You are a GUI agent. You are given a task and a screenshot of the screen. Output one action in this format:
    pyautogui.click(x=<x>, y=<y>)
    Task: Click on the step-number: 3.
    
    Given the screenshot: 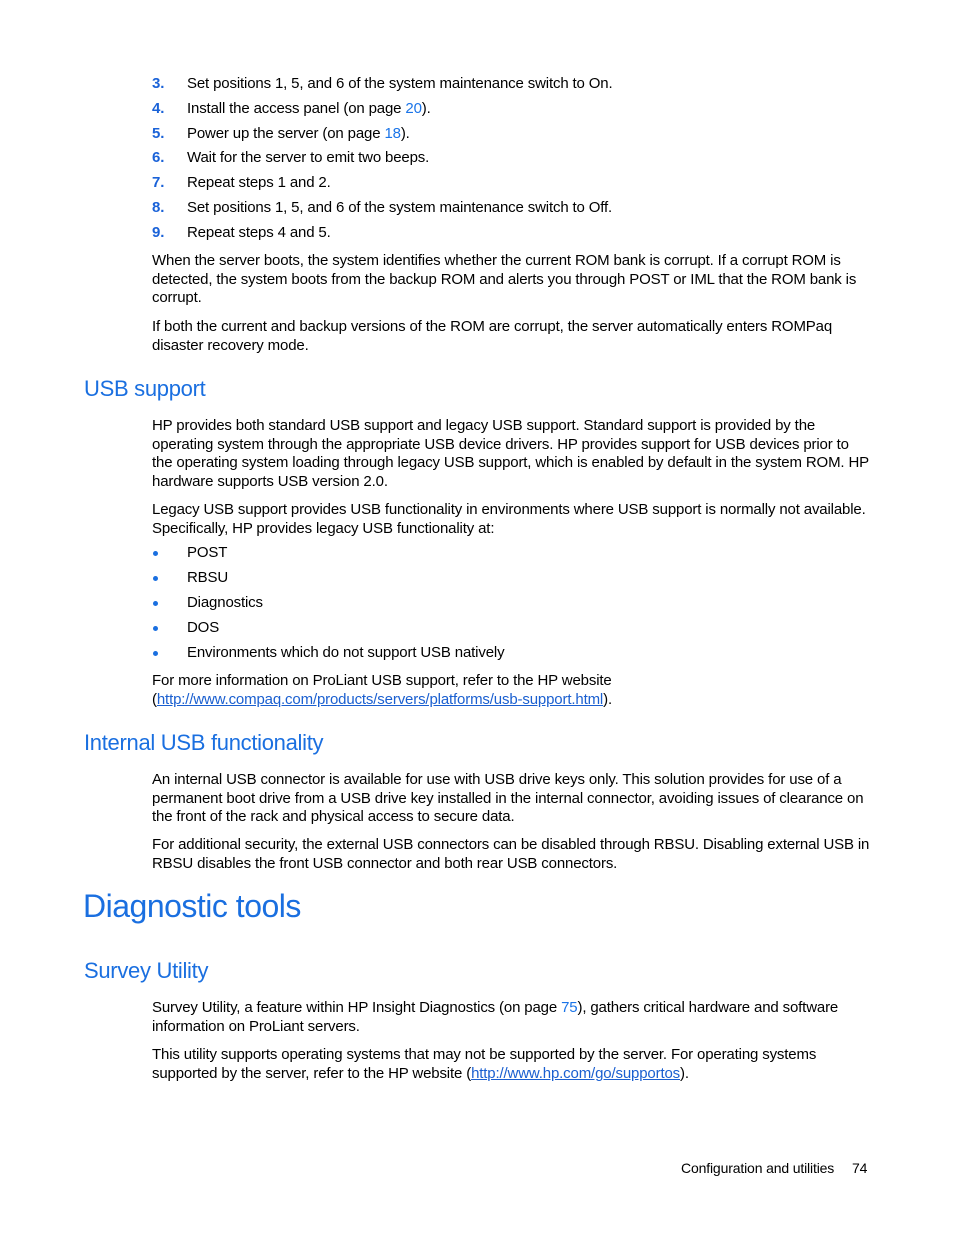 What is the action you would take?
    pyautogui.click(x=158, y=83)
    